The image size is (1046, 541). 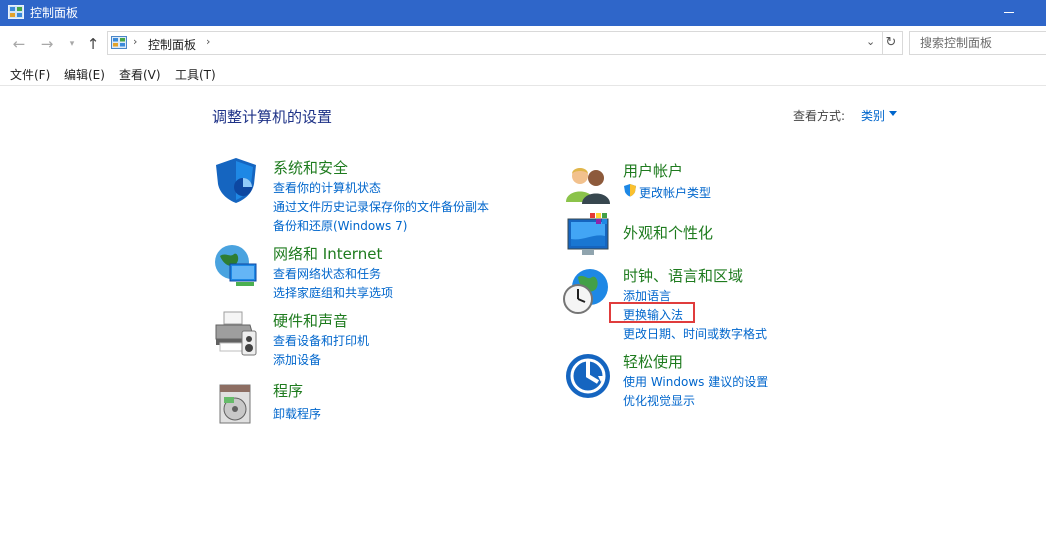 I want to click on address-bar: › 控制面板 › ⌄, so click(x=495, y=43).